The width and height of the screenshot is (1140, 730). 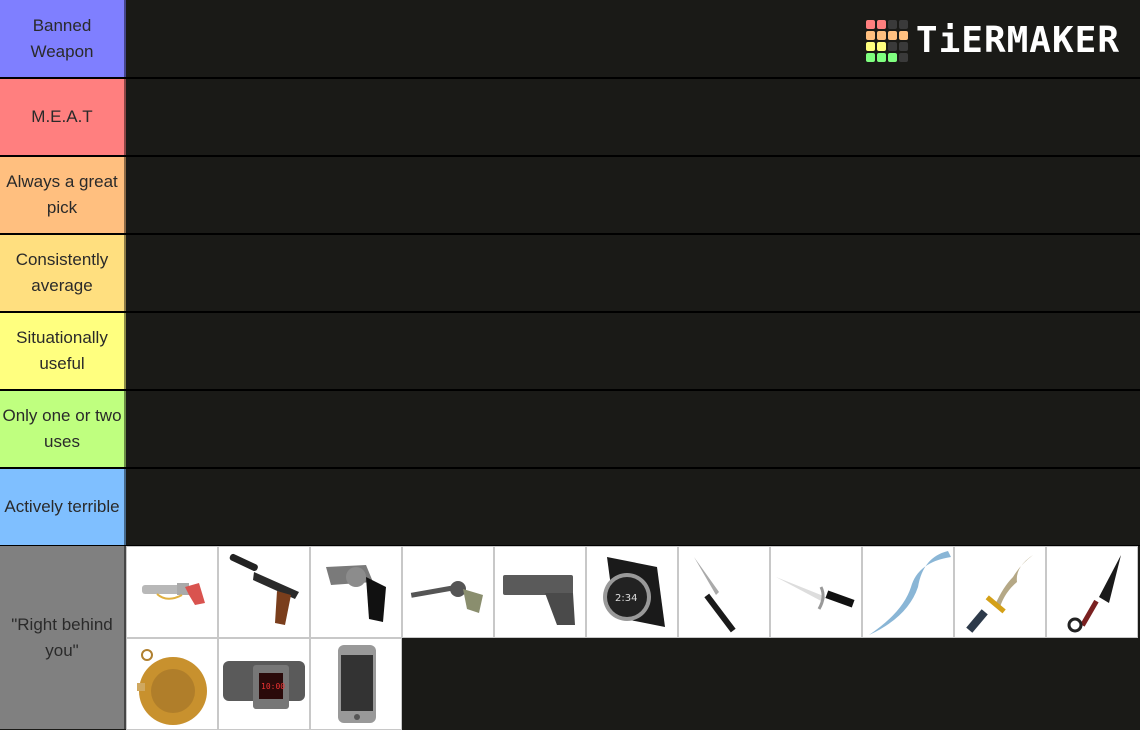 I want to click on smart-watch-icon: 2:34, so click(x=634, y=592).